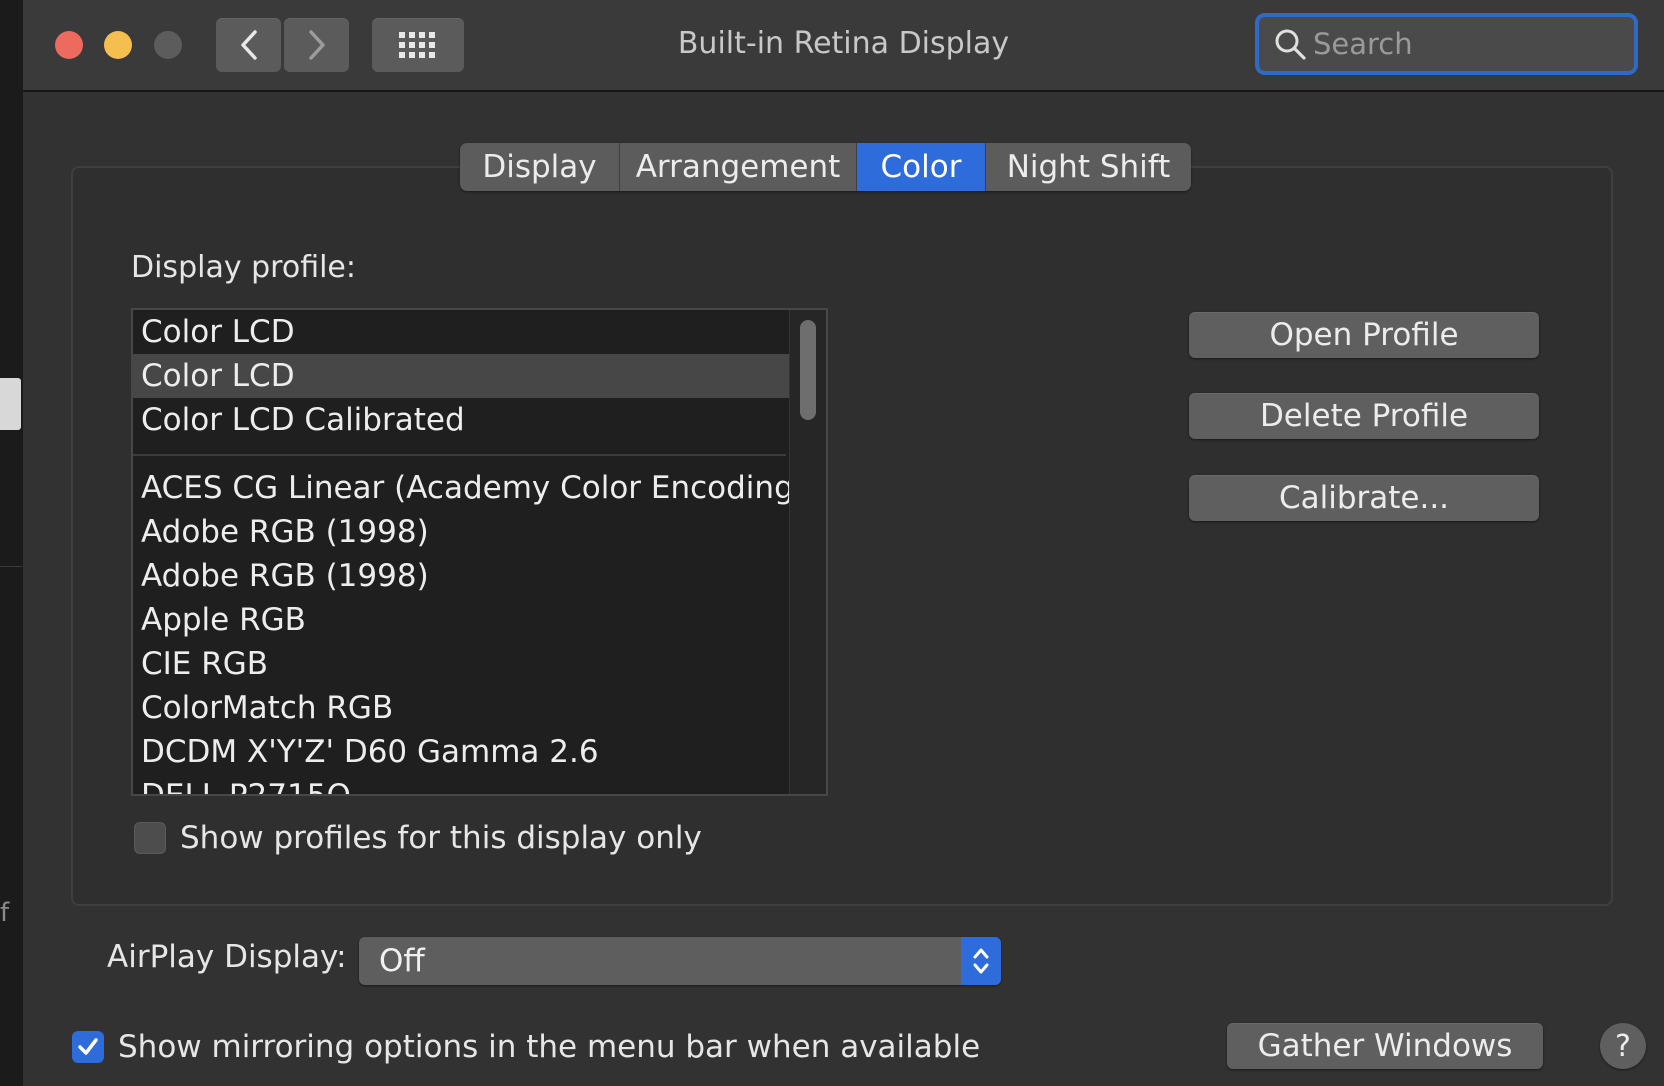 This screenshot has width=1664, height=1086. What do you see at coordinates (227, 957) in the screenshot?
I see `airplay-display-label: AirPlay Display:` at bounding box center [227, 957].